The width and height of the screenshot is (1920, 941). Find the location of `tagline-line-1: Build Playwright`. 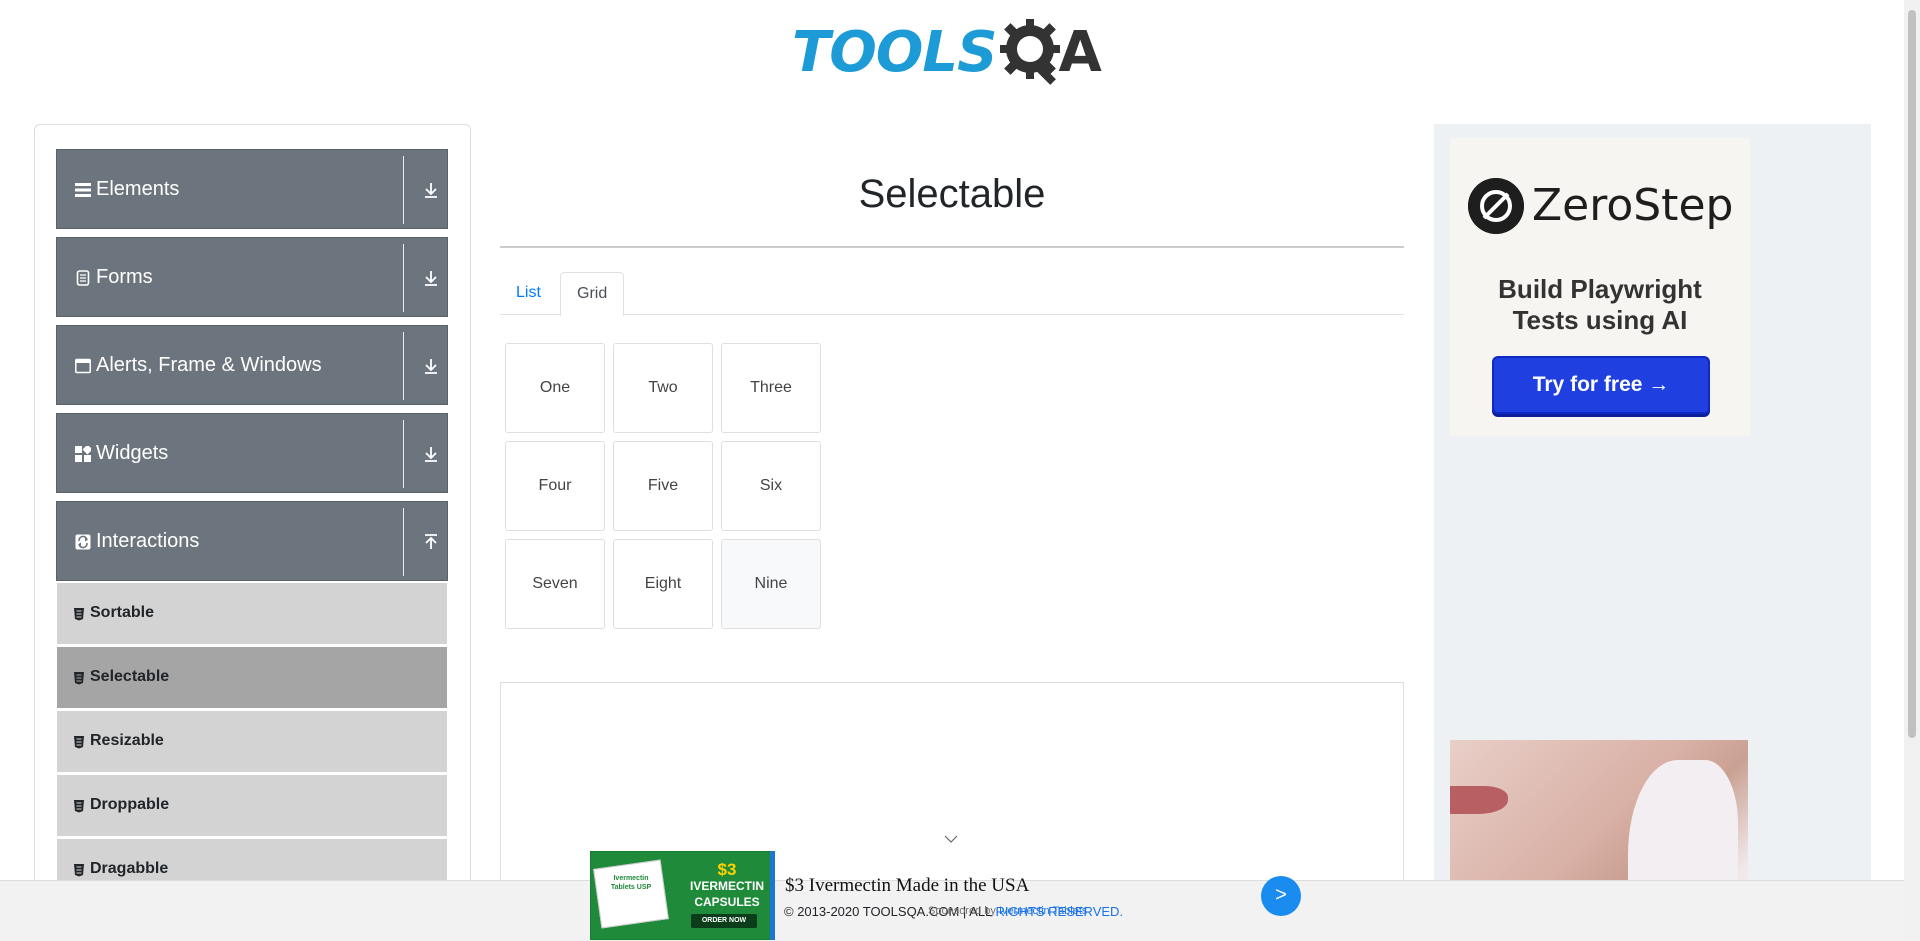

tagline-line-1: Build Playwright is located at coordinates (1600, 289).